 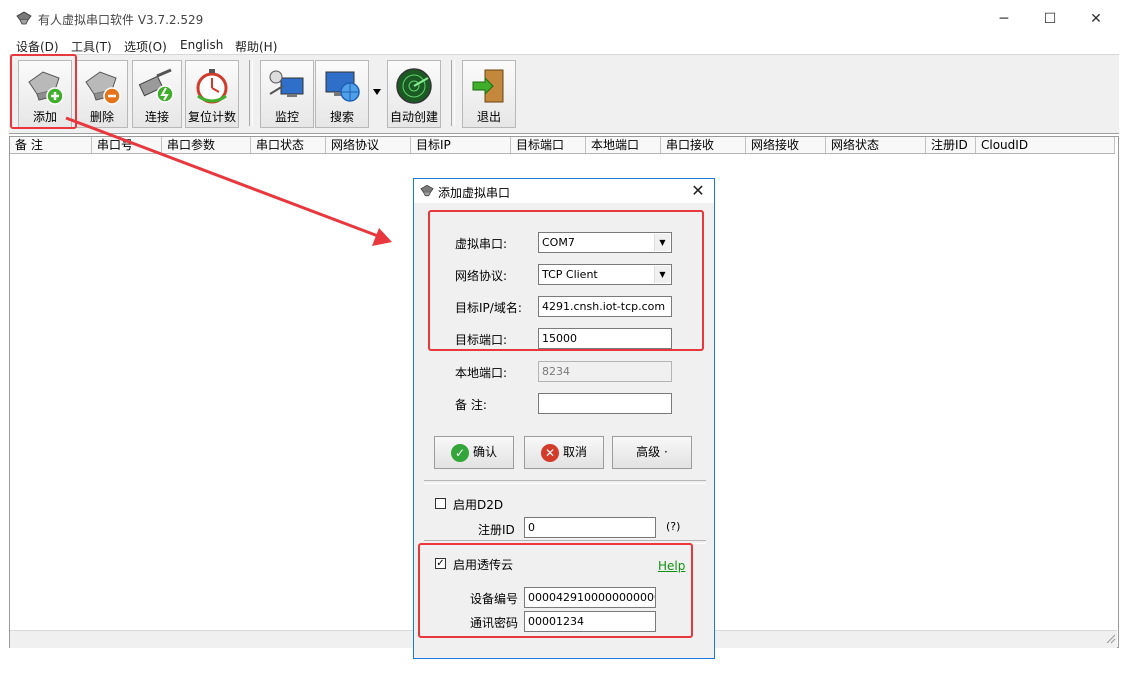 I want to click on search-dropdown-icon, so click(x=377, y=92).